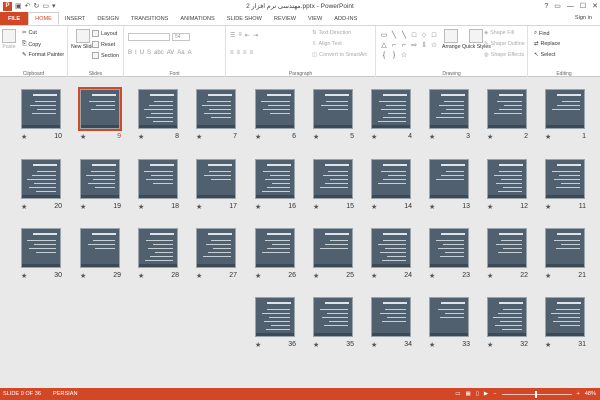 The width and height of the screenshot is (600, 400). I want to click on font-name-box, so click(149, 37).